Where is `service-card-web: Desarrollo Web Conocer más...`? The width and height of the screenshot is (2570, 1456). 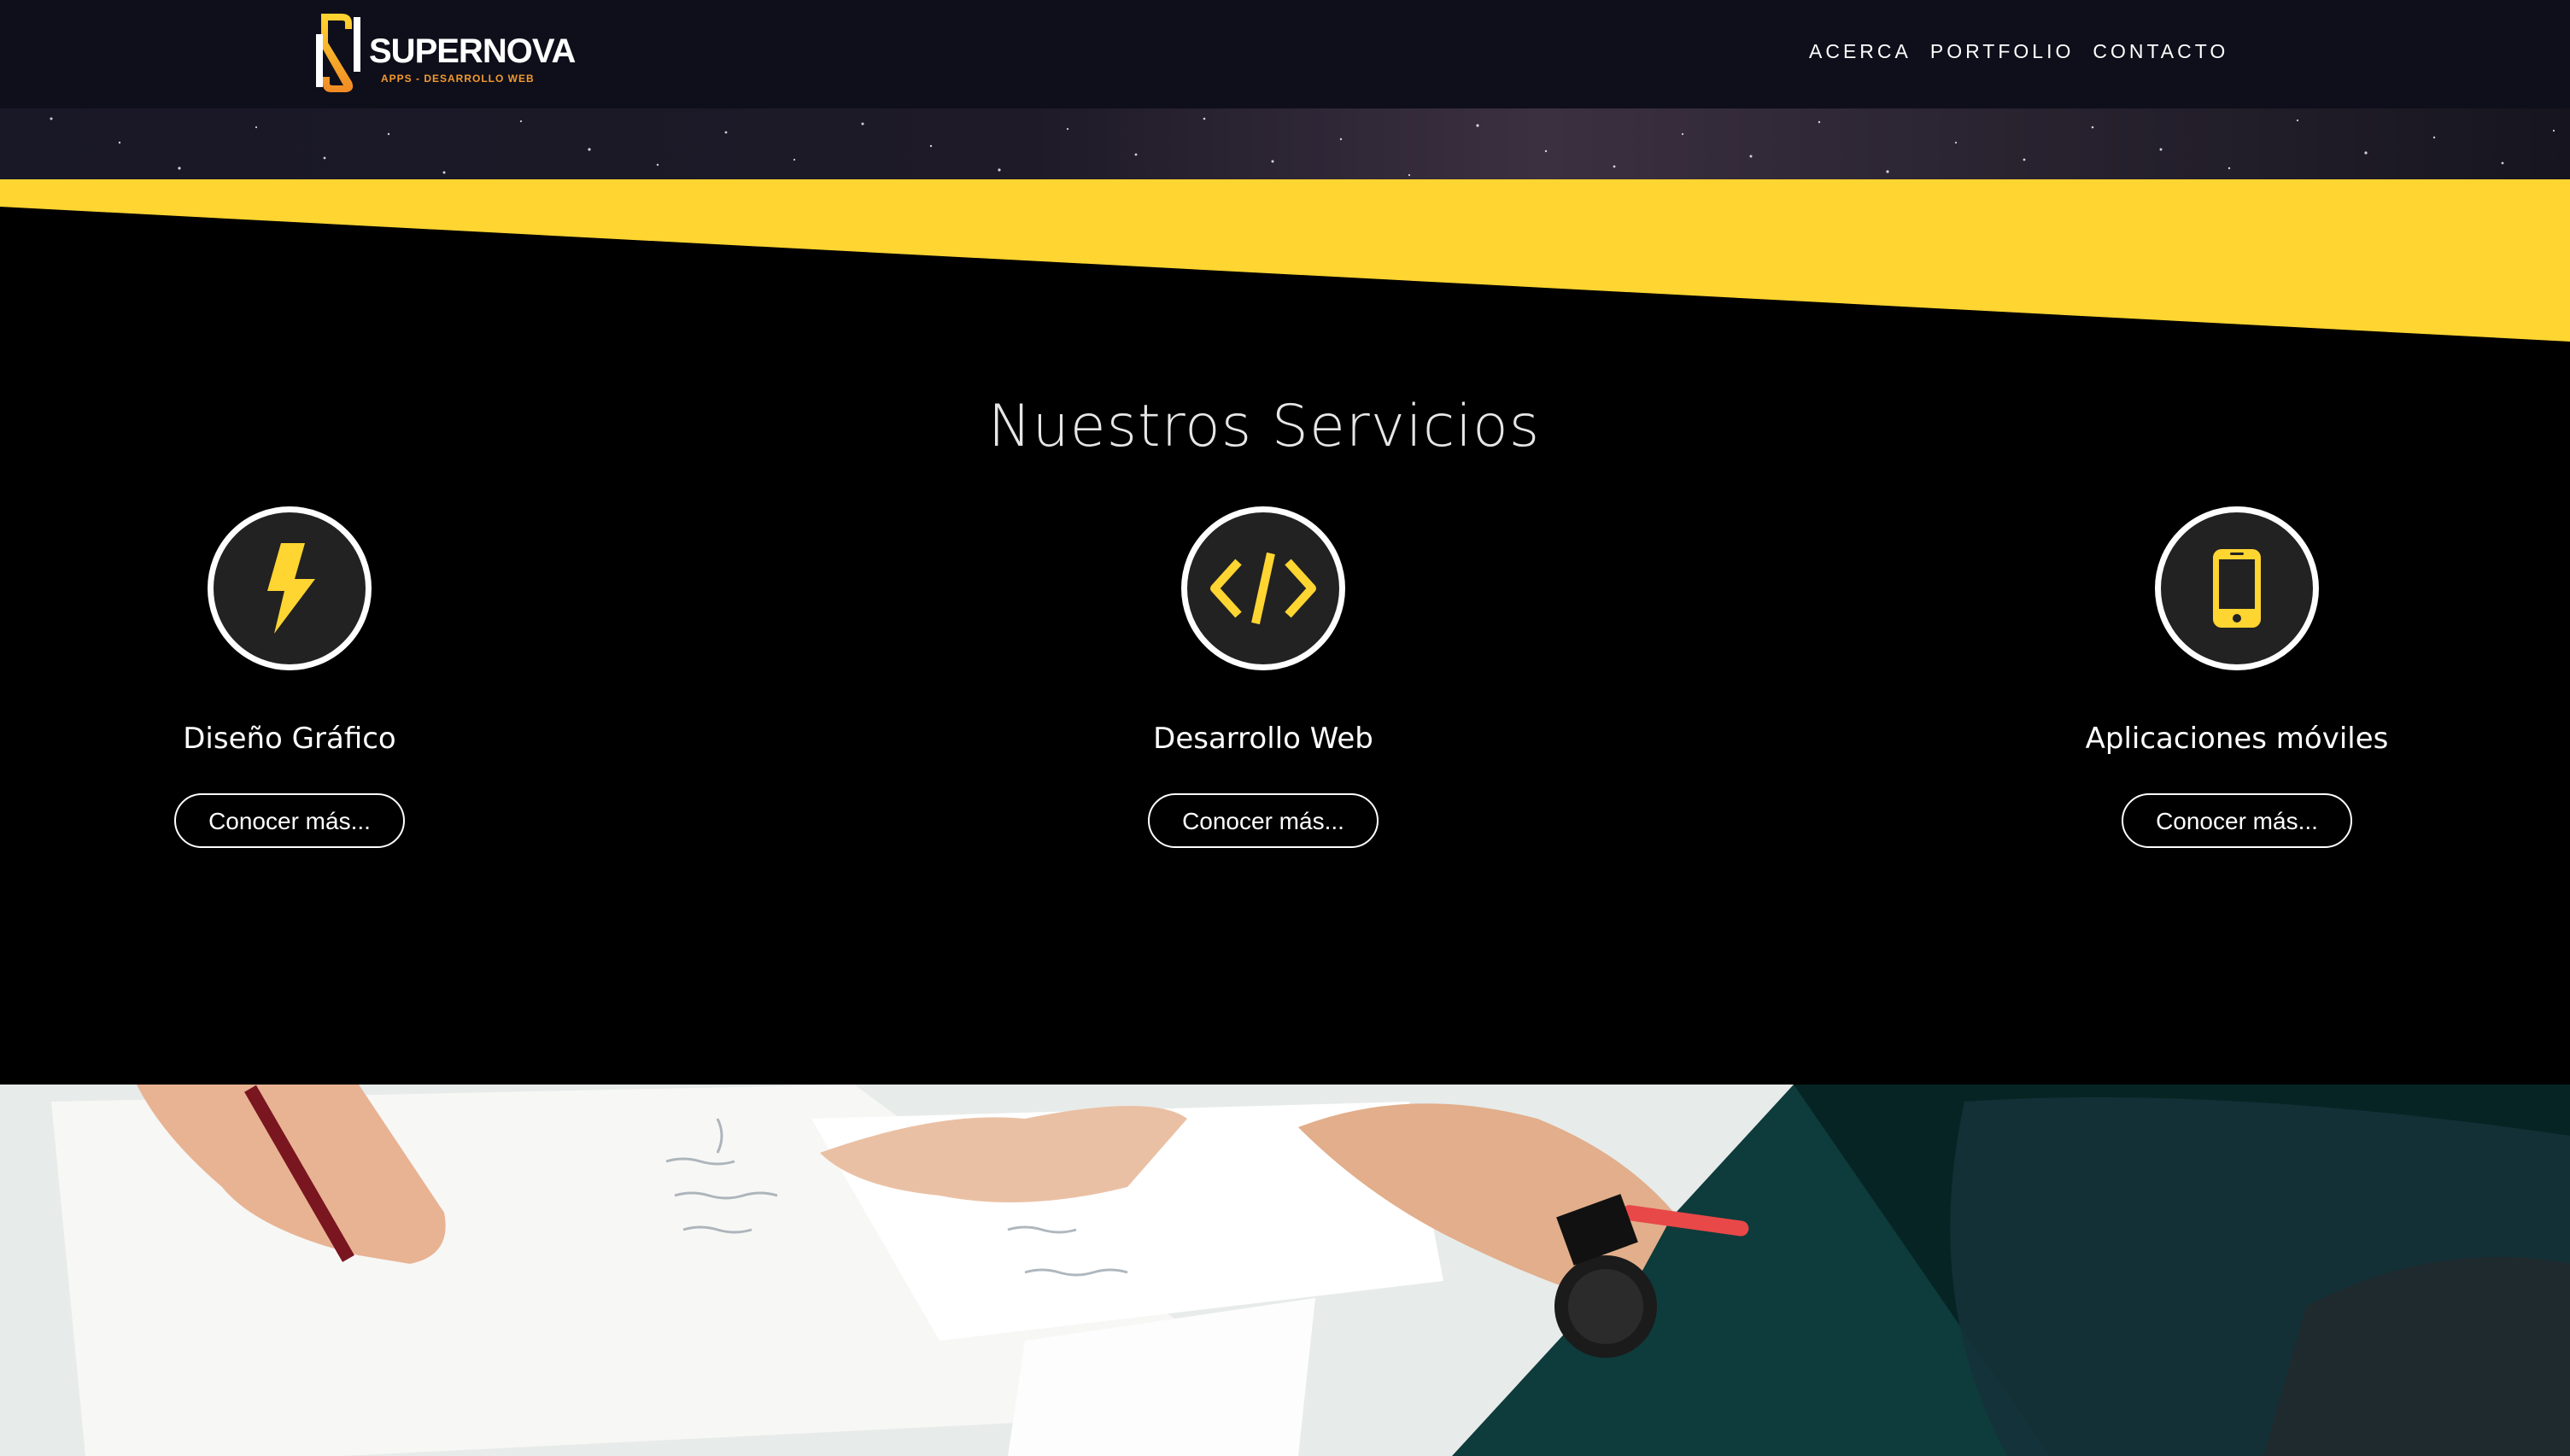 service-card-web: Desarrollo Web Conocer más... is located at coordinates (1264, 677).